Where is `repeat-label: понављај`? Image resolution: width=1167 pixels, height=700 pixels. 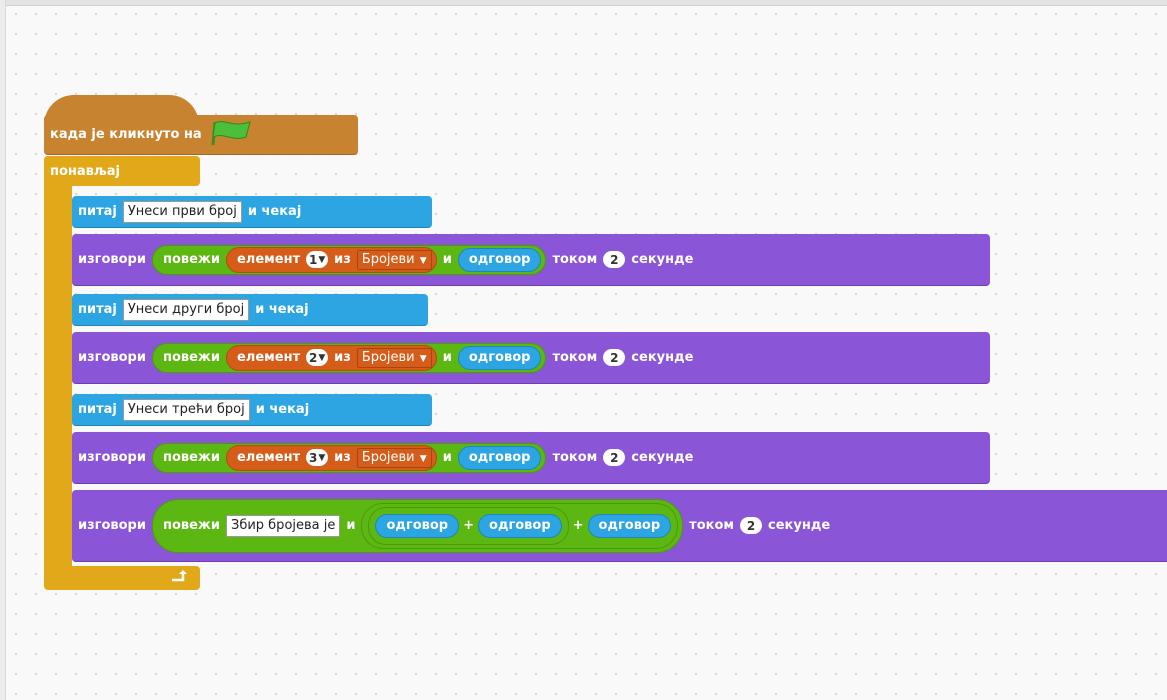 repeat-label: понављај is located at coordinates (85, 171).